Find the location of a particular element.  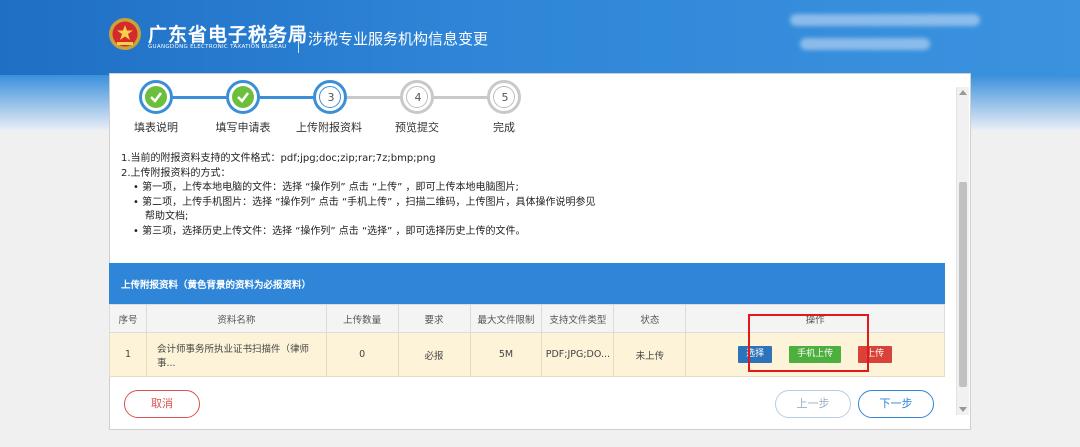

step-4-circle: 4 is located at coordinates (417, 97).